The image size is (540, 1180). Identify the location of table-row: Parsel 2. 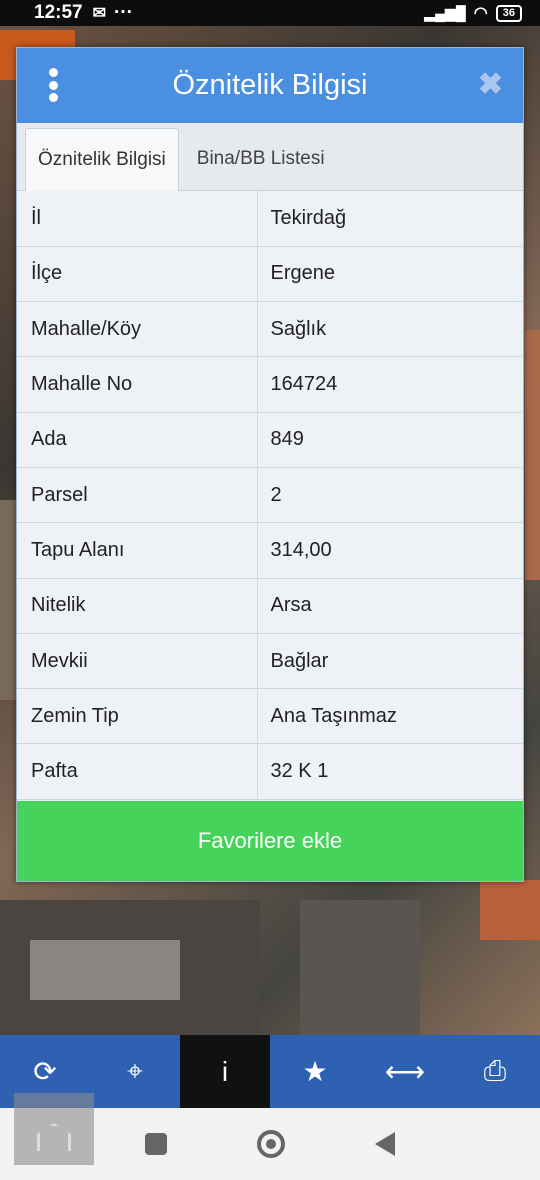
(270, 495).